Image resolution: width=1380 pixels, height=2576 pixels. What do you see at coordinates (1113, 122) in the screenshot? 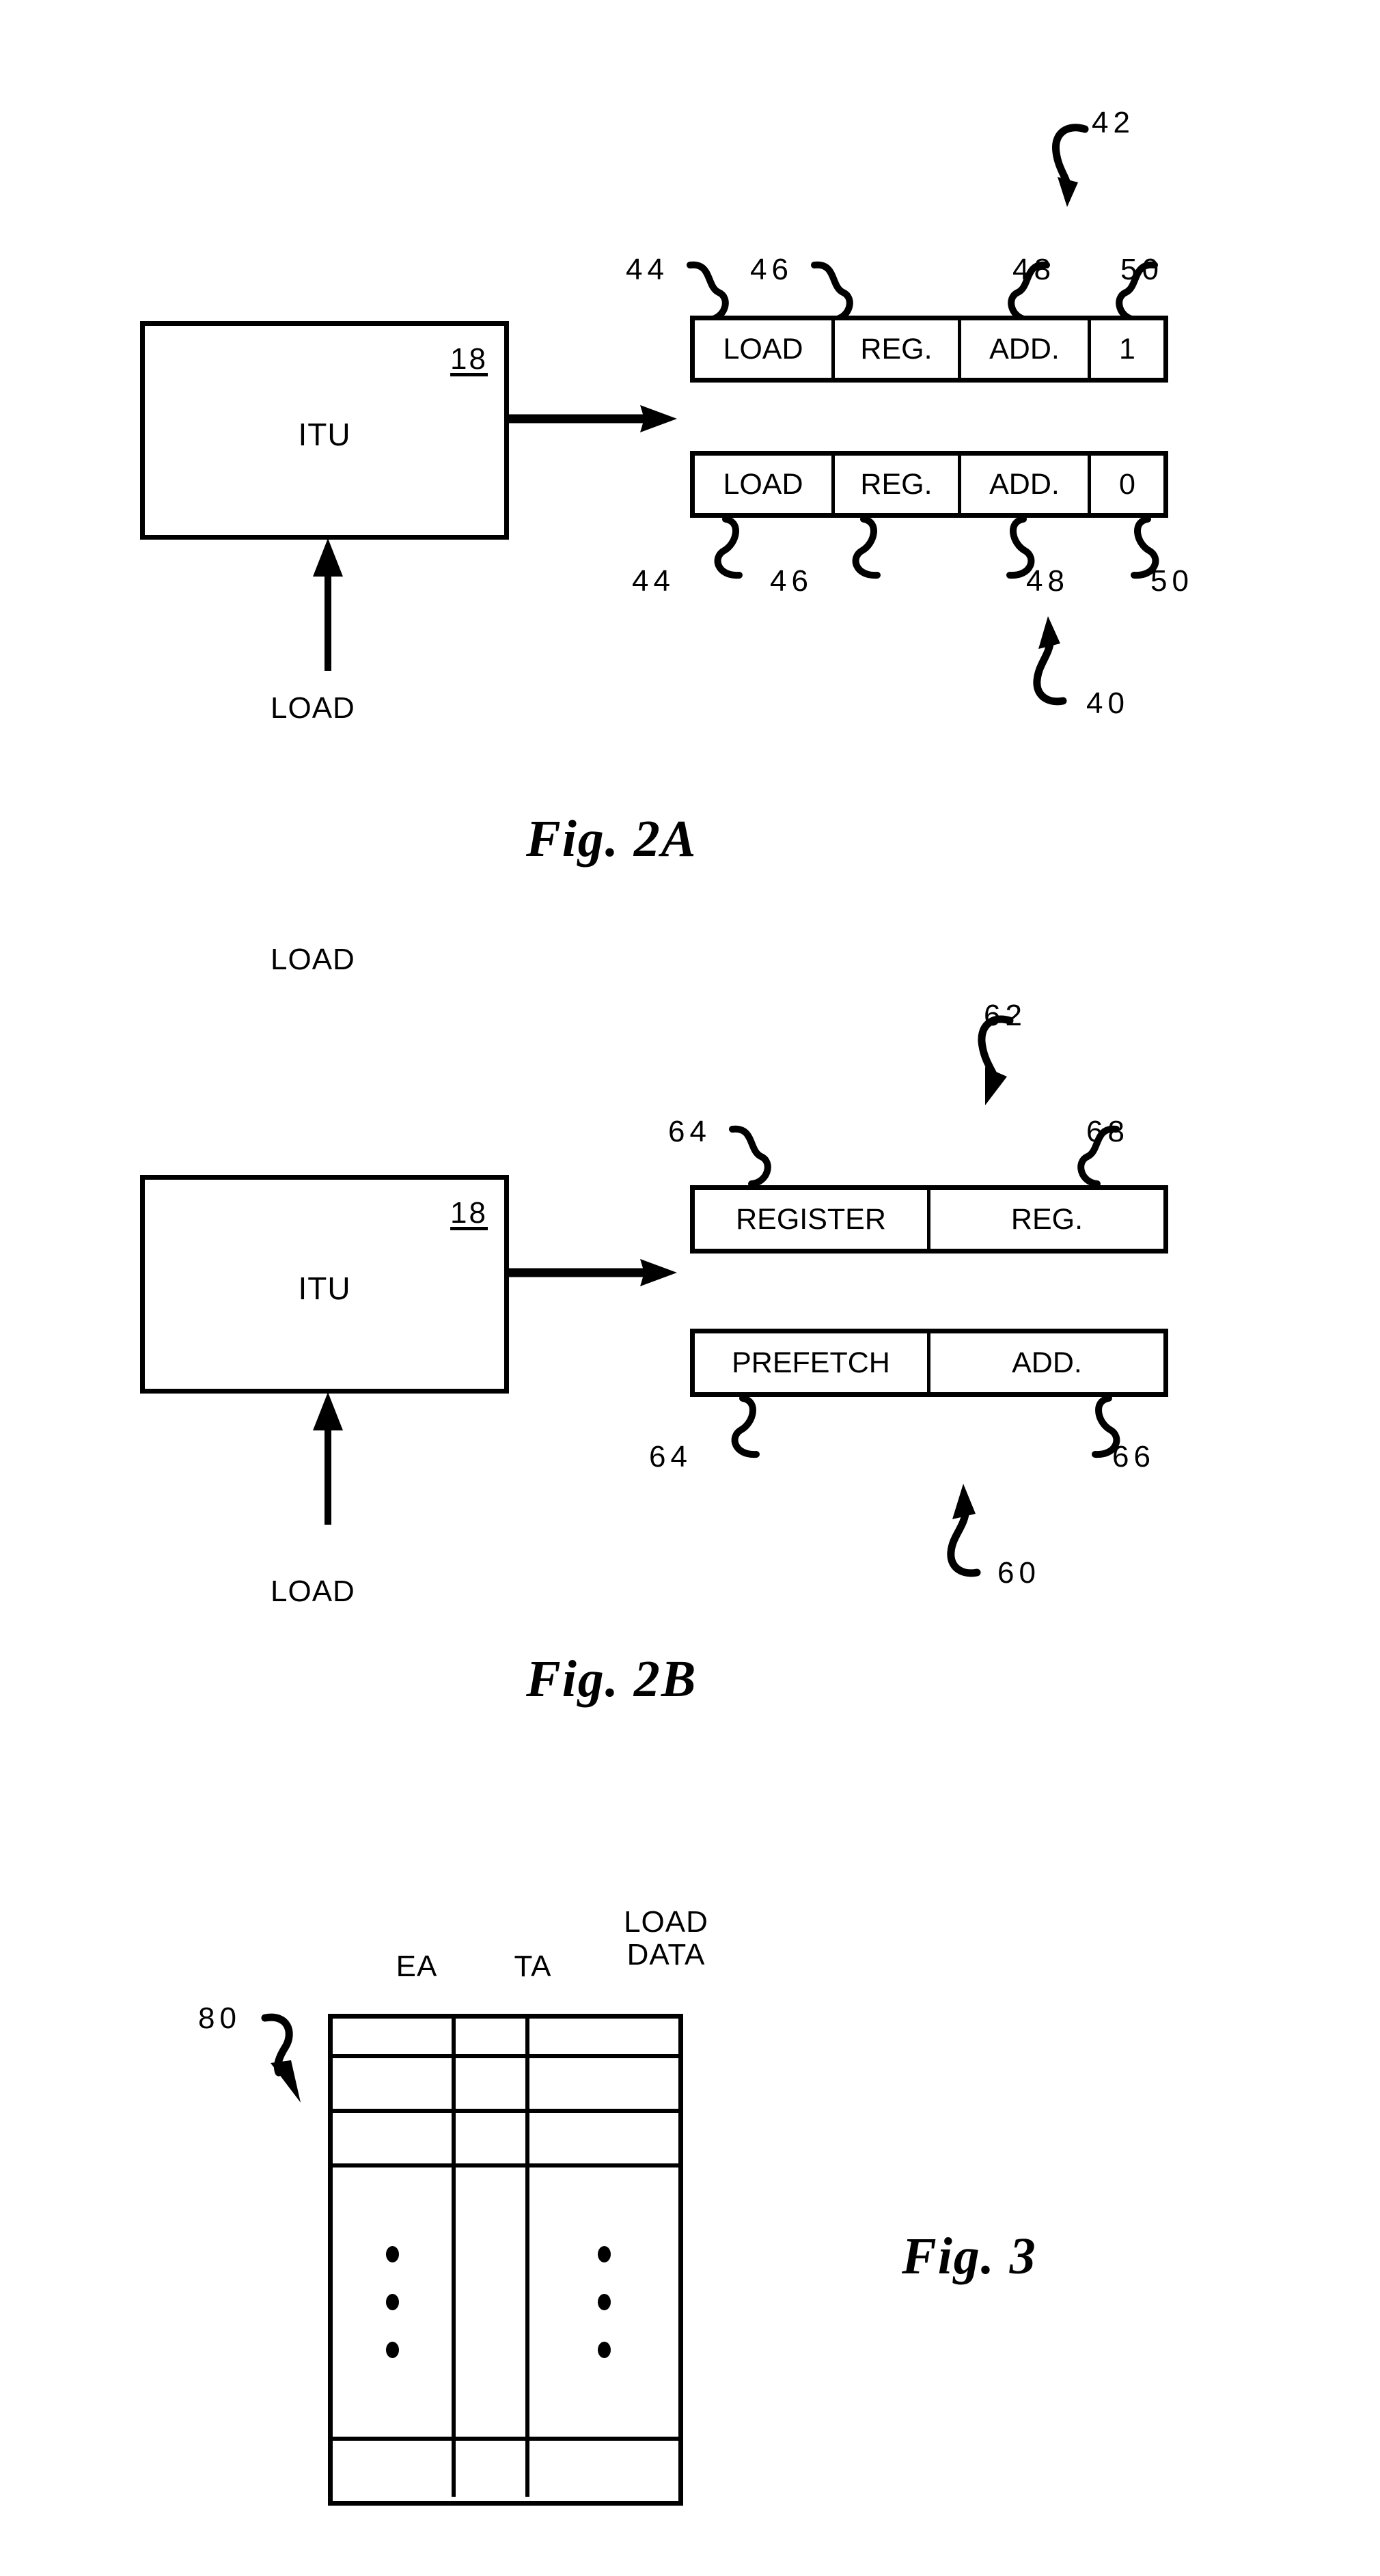
I see `ref-42: 42` at bounding box center [1113, 122].